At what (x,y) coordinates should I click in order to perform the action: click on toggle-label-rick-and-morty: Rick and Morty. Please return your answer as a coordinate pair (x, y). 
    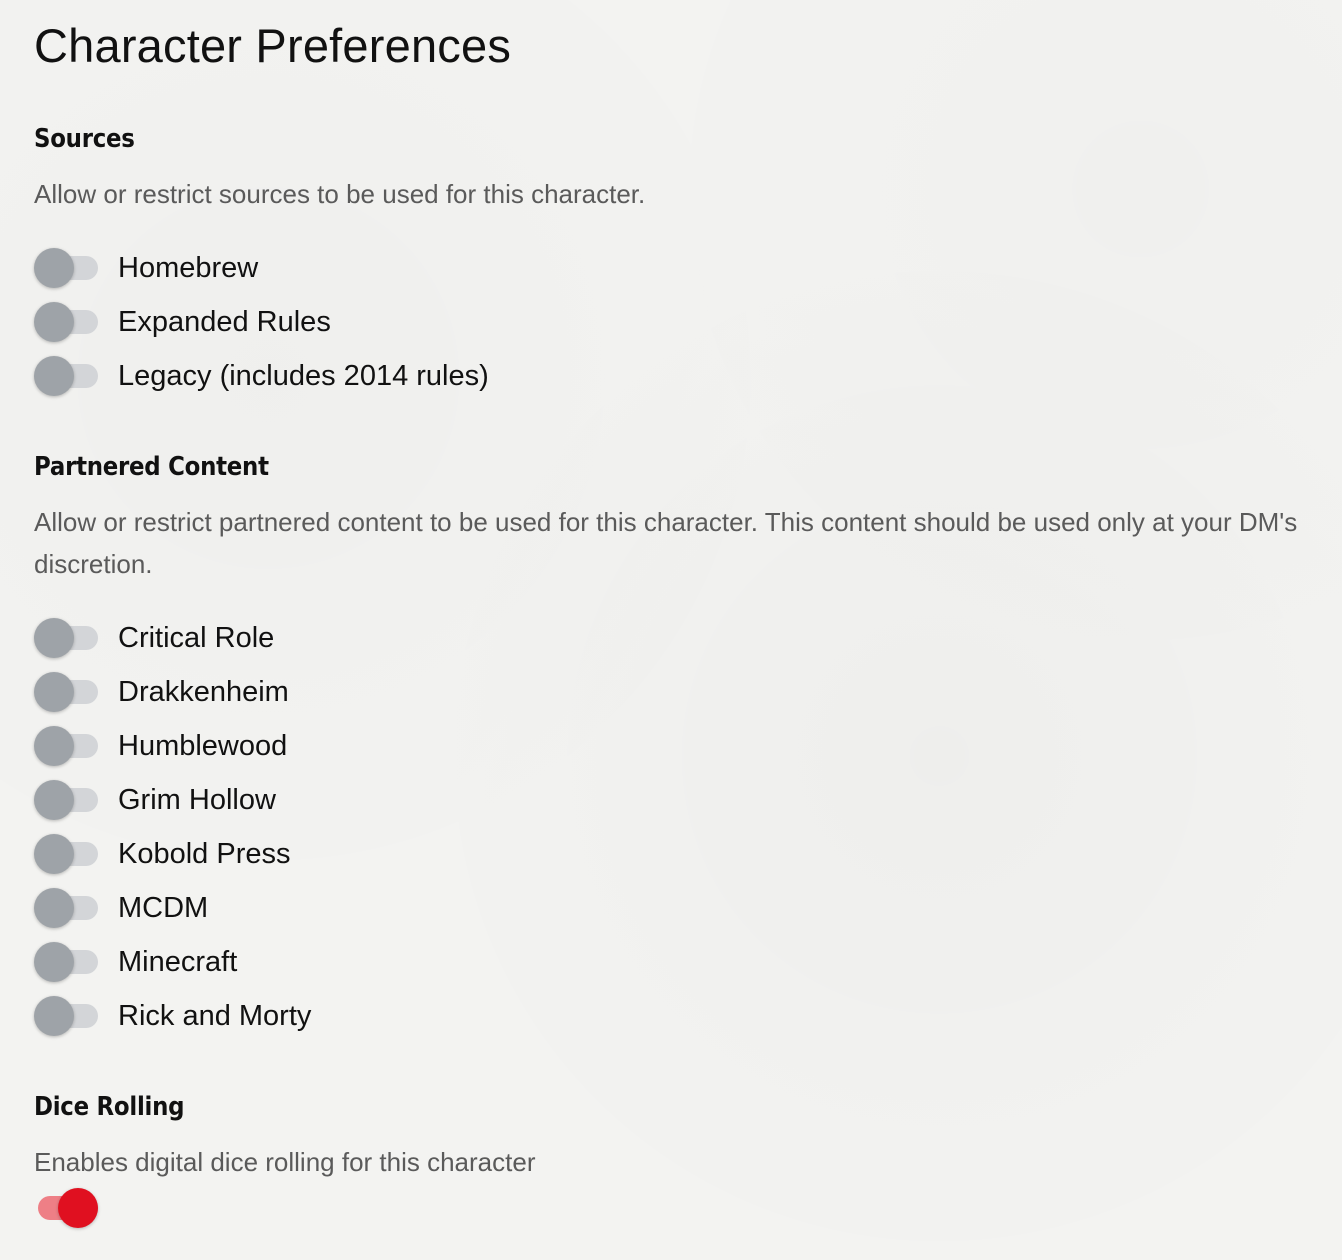
    Looking at the image, I should click on (215, 1015).